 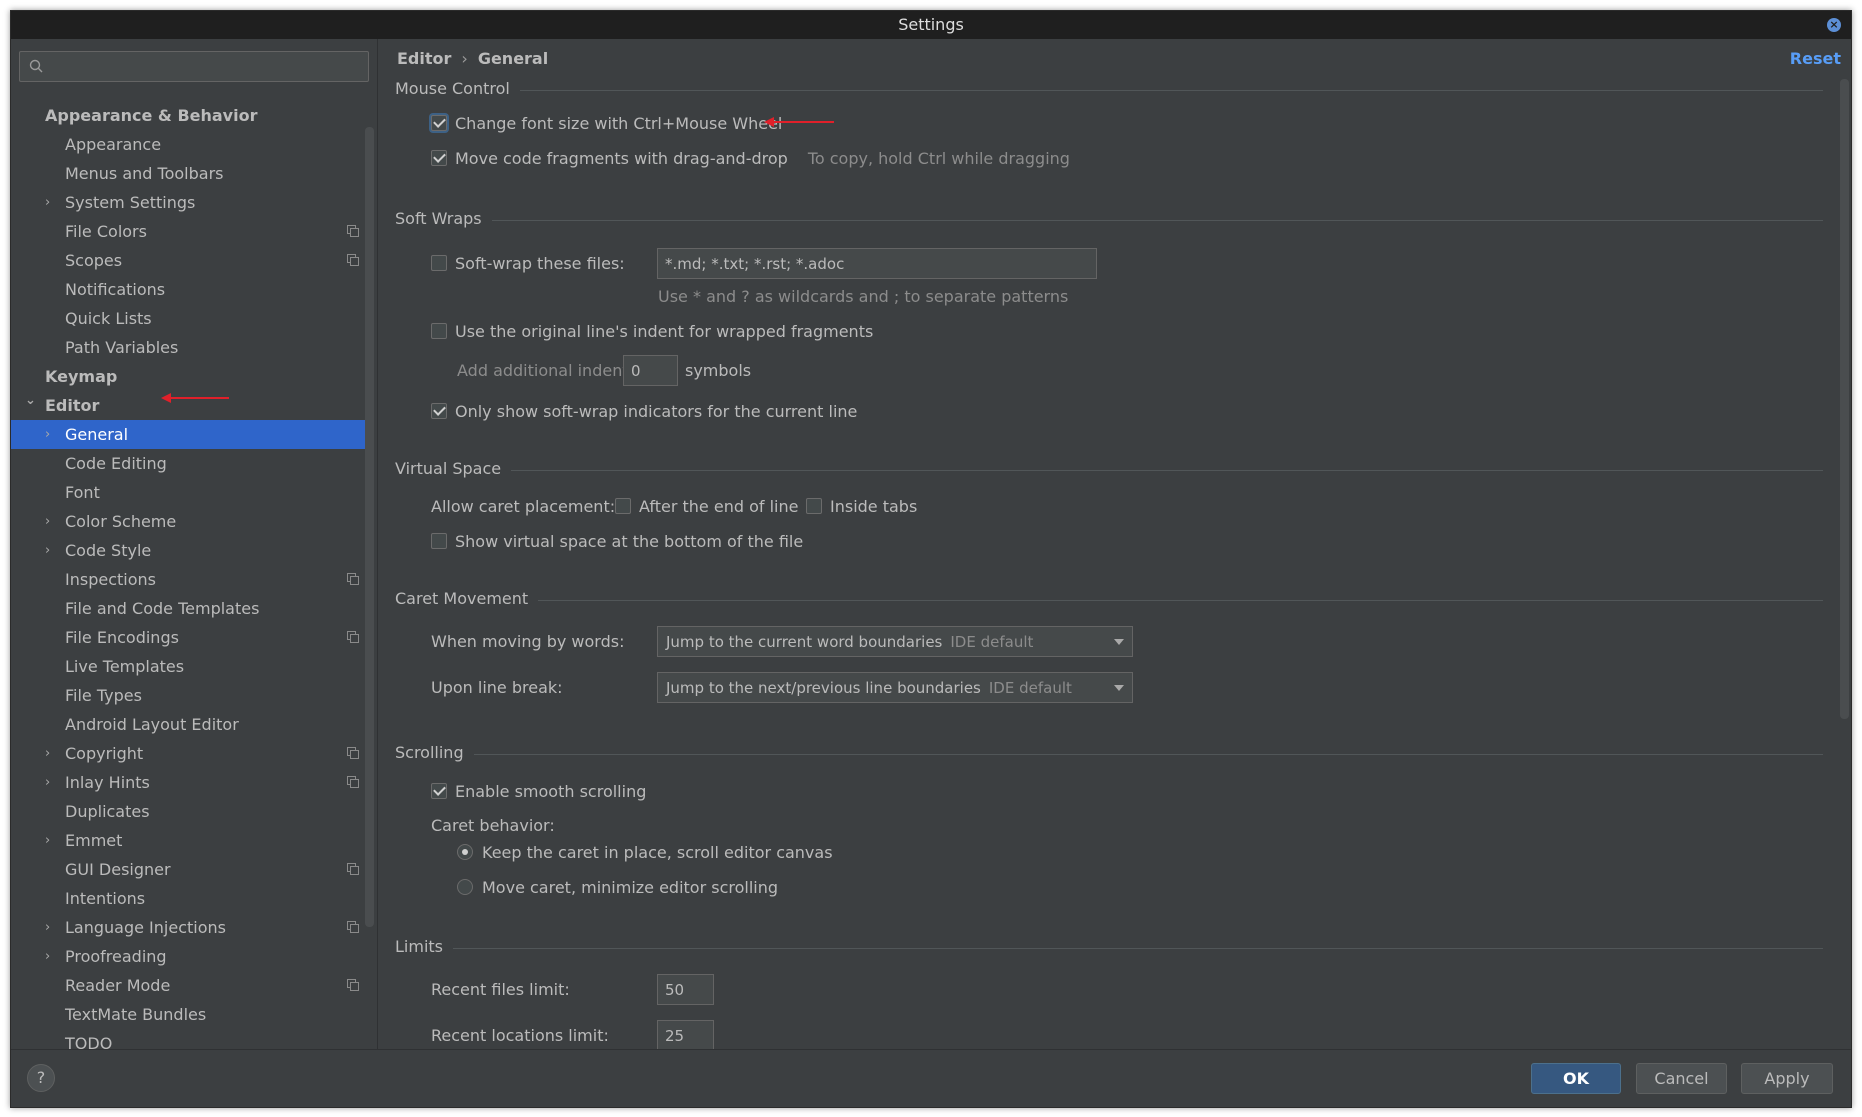 I want to click on recent-locations-field: 25, so click(x=685, y=1034).